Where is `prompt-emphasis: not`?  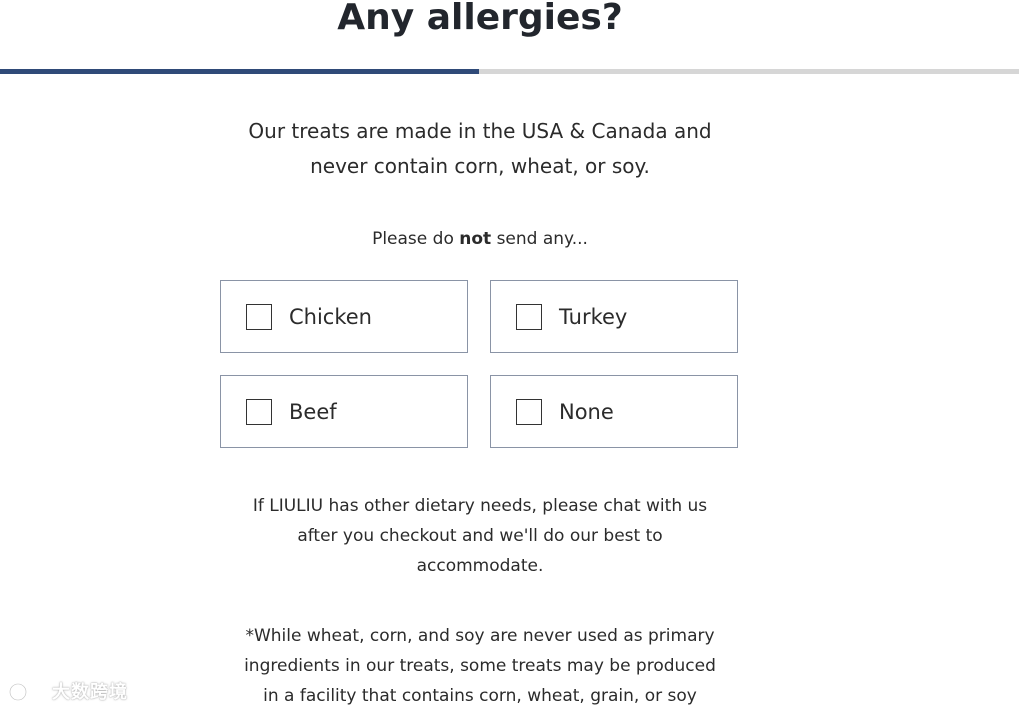
prompt-emphasis: not is located at coordinates (475, 239).